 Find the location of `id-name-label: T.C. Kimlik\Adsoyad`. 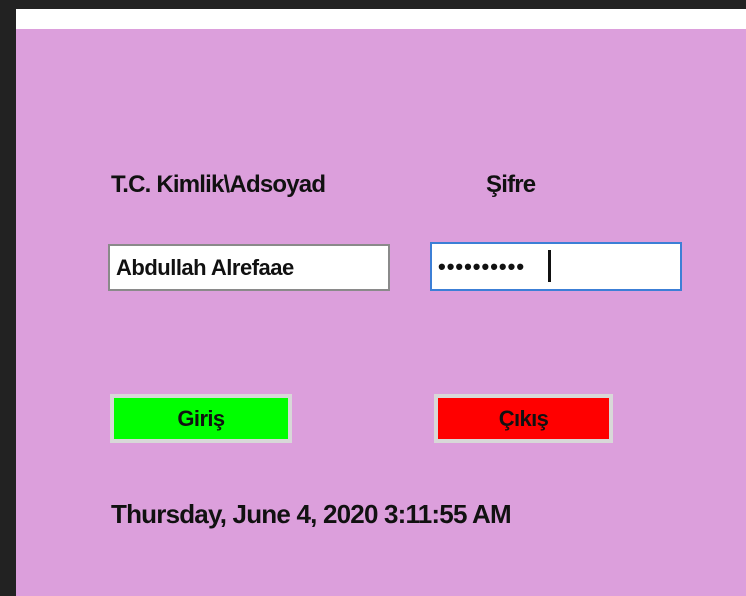

id-name-label: T.C. Kimlik\Adsoyad is located at coordinates (218, 184).